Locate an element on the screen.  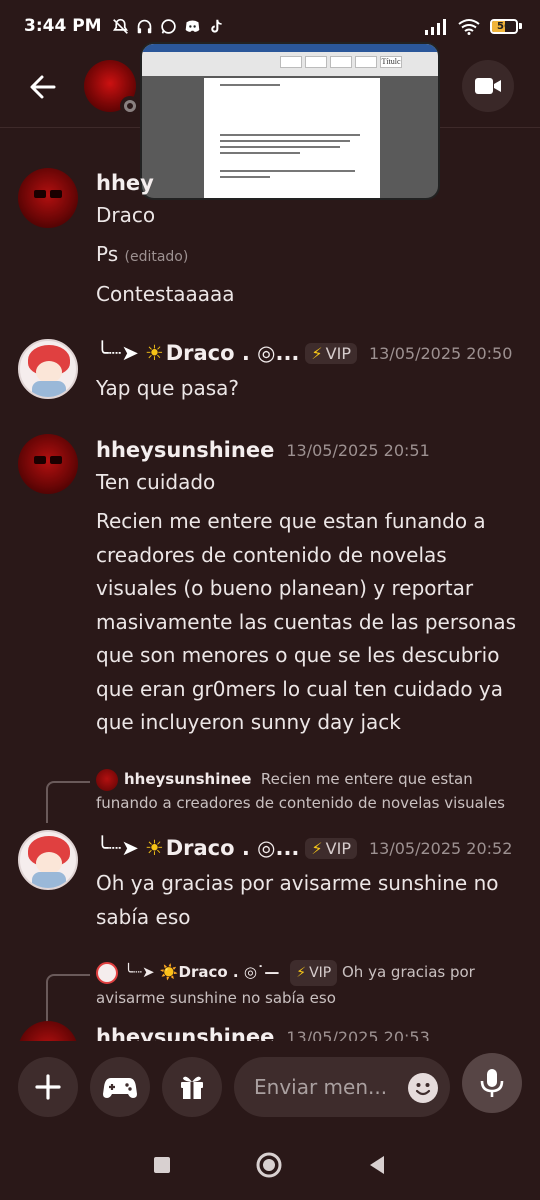
gift-icon is located at coordinates (192, 1087).